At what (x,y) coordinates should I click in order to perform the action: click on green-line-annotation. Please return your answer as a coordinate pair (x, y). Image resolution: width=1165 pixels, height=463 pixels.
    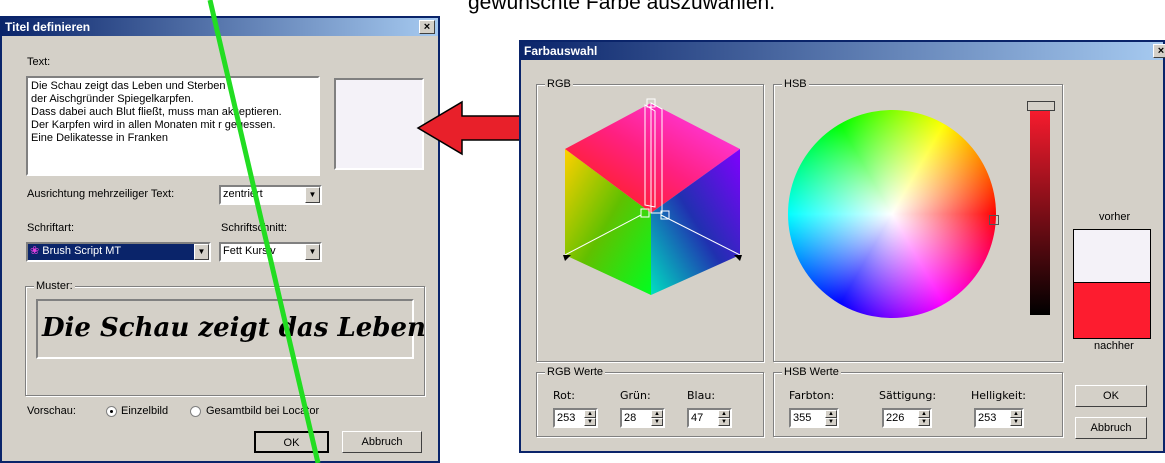
    Looking at the image, I should click on (264, 231).